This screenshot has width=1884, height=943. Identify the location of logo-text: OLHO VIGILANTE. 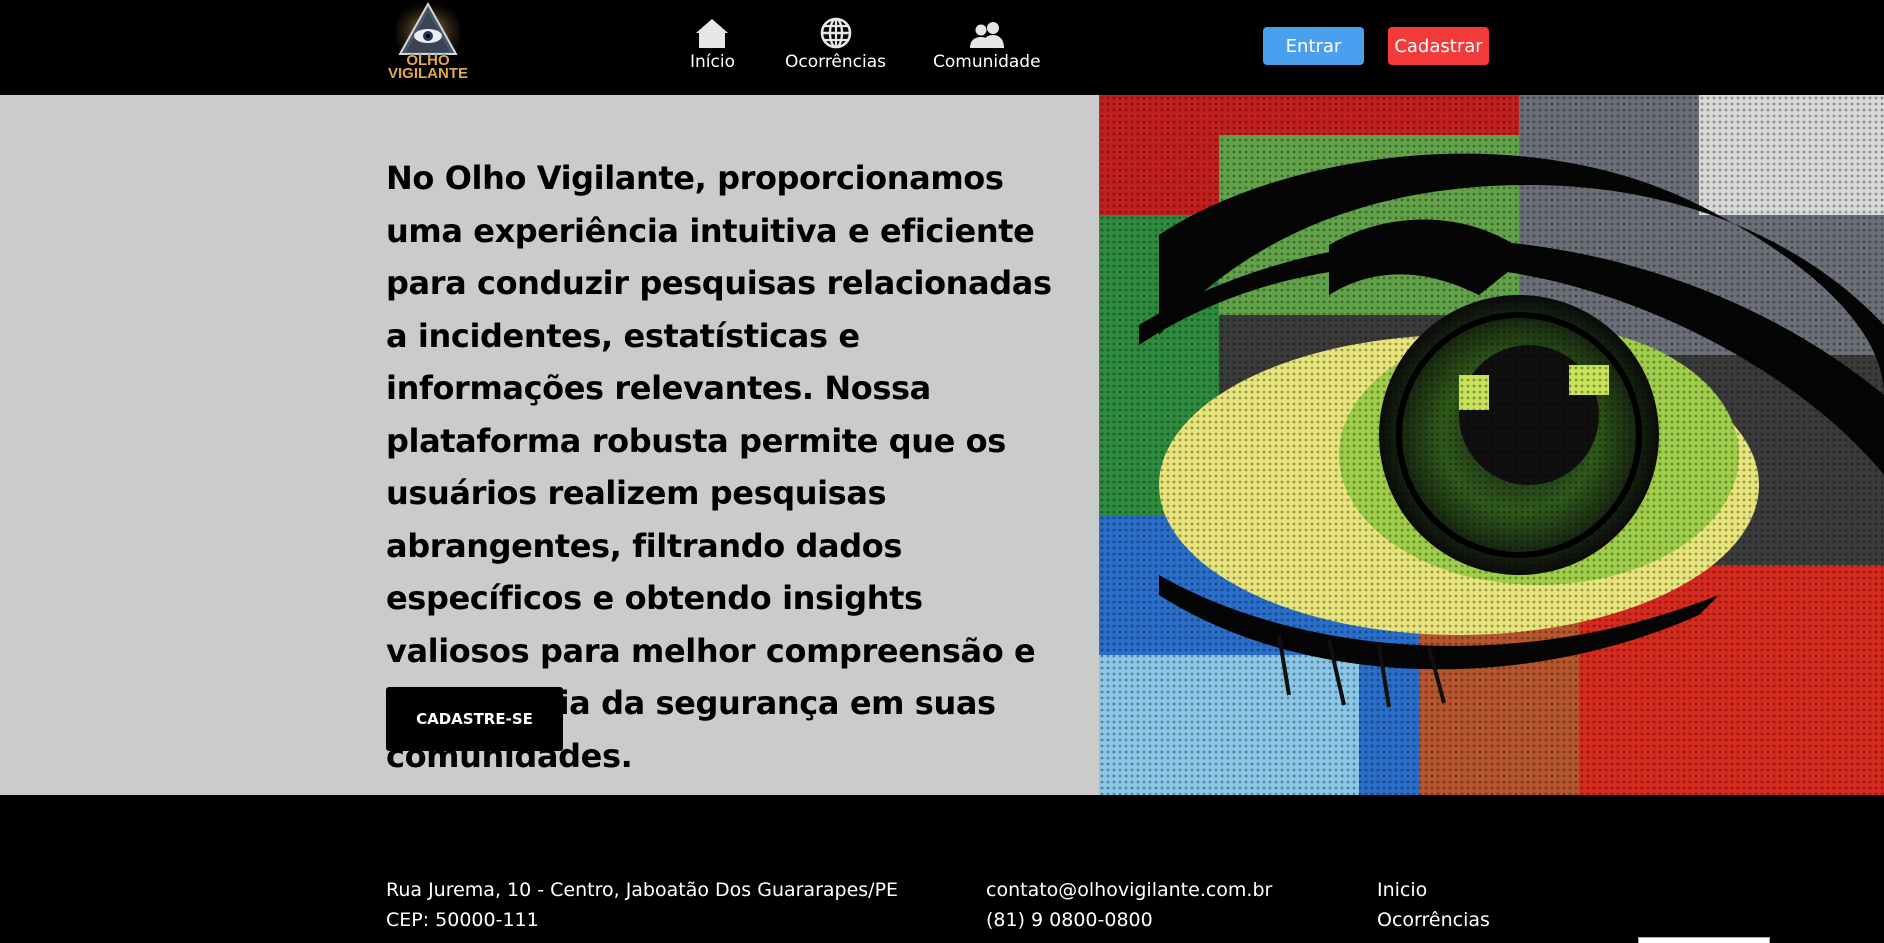
(428, 67).